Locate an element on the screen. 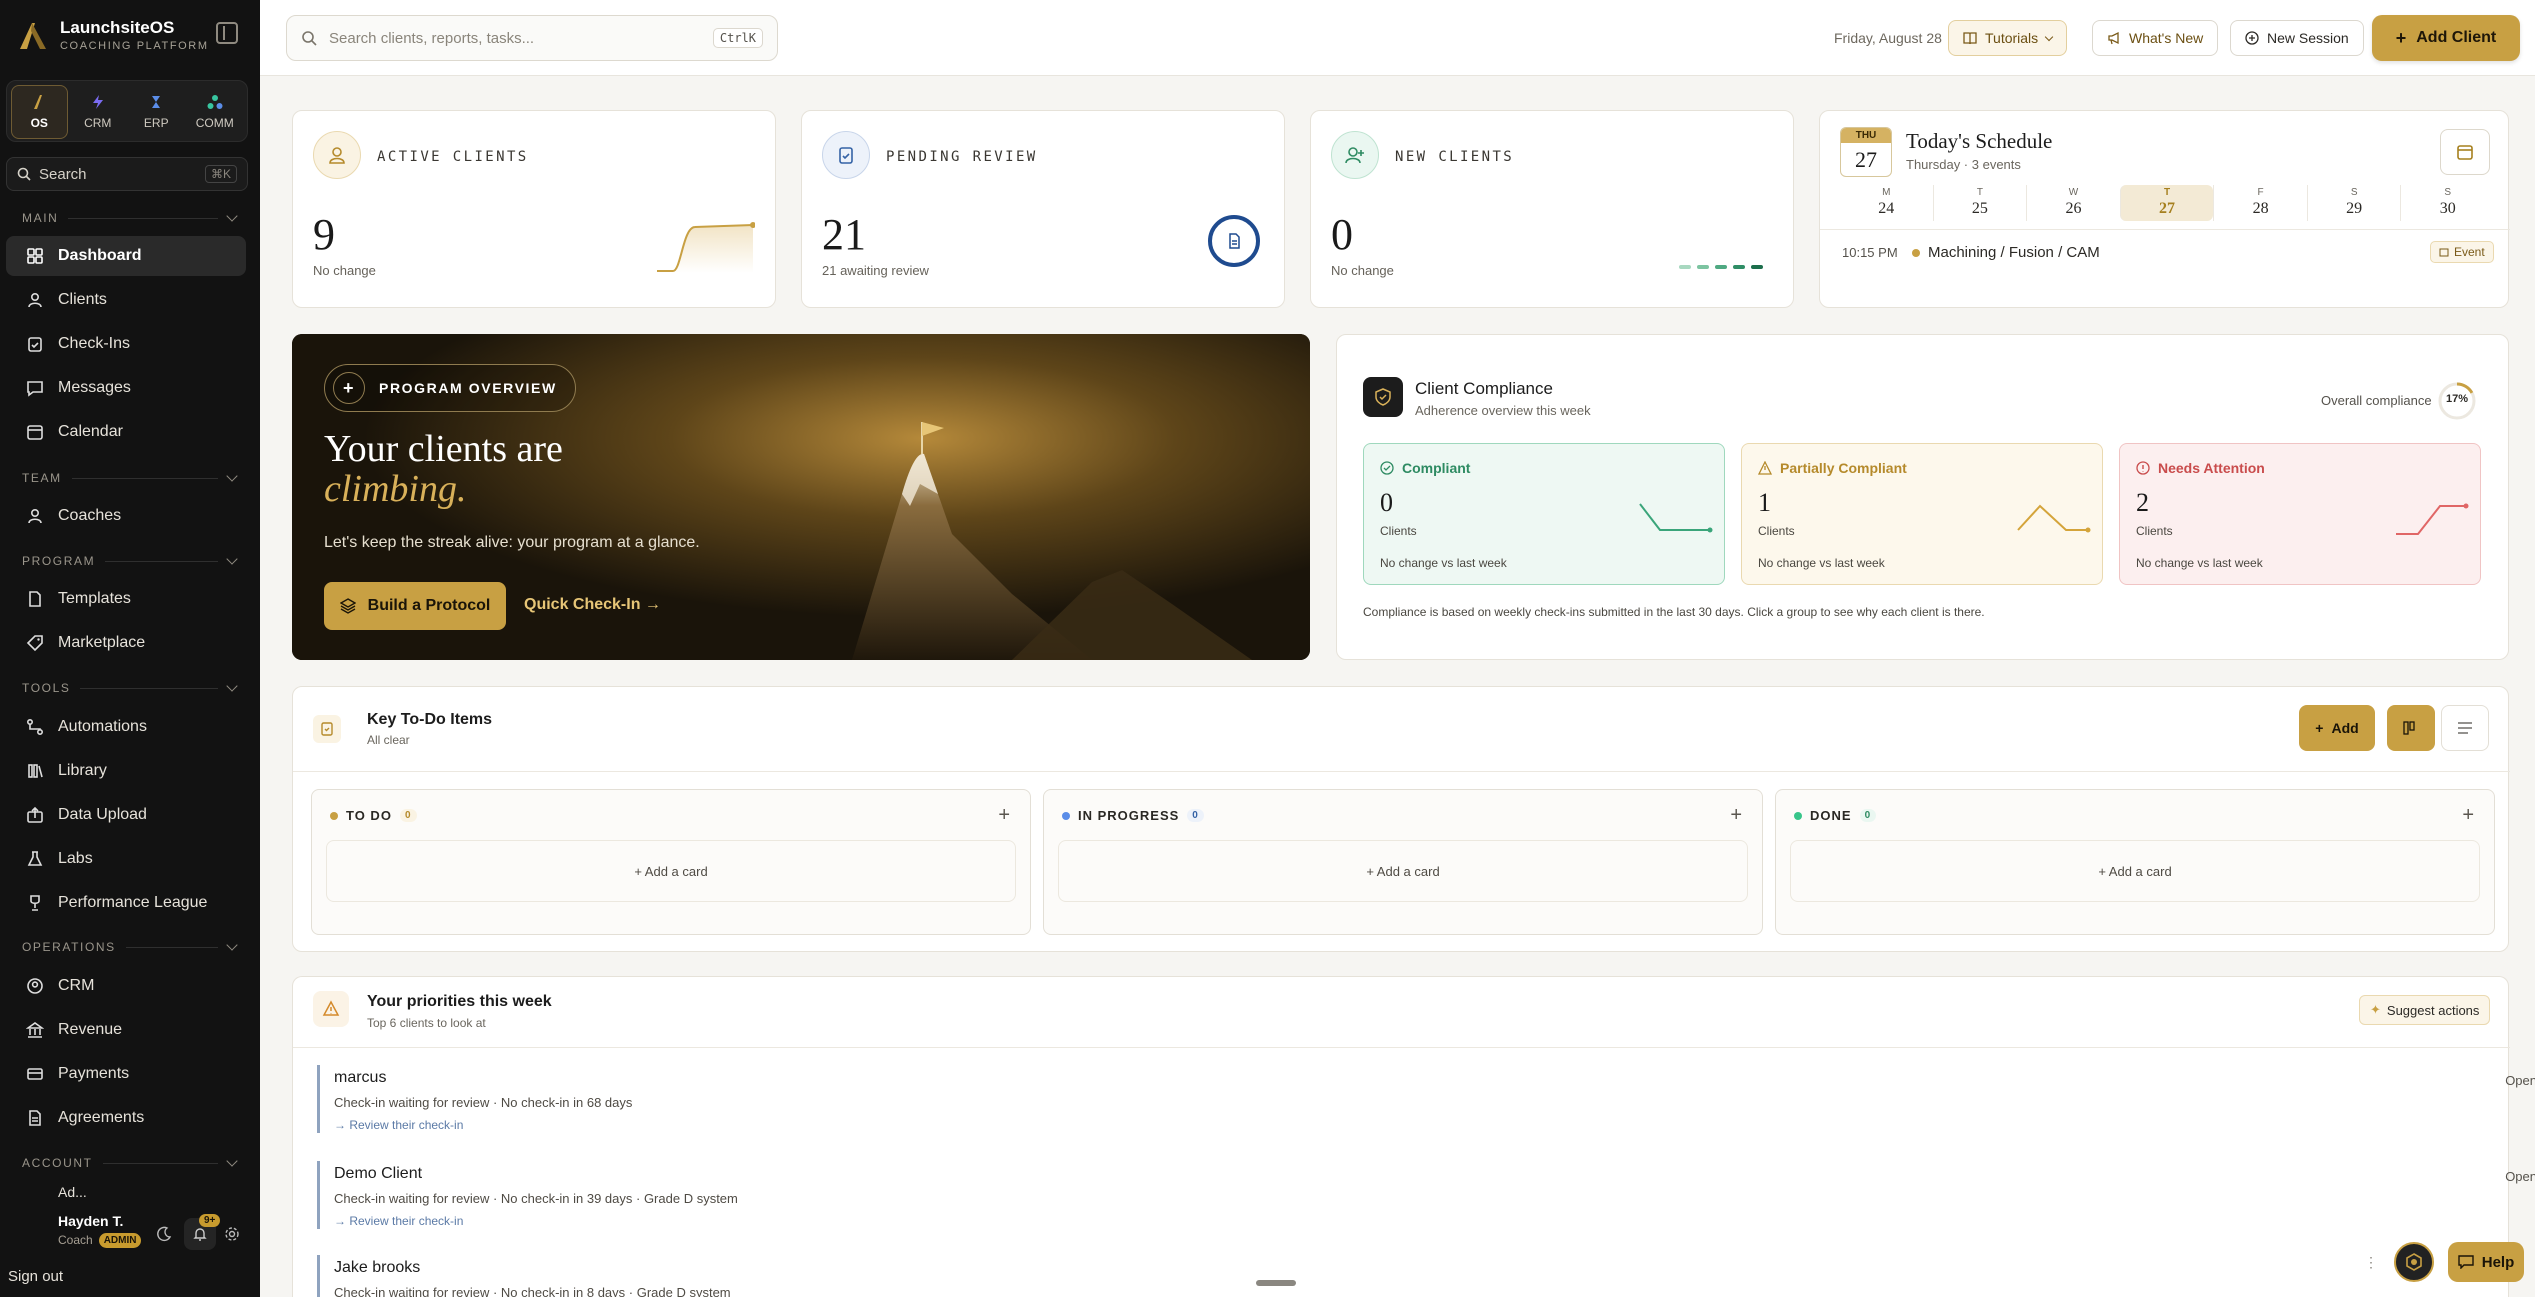 The width and height of the screenshot is (2535, 1297). build-protocol-button: Build a Protocol is located at coordinates (415, 606).